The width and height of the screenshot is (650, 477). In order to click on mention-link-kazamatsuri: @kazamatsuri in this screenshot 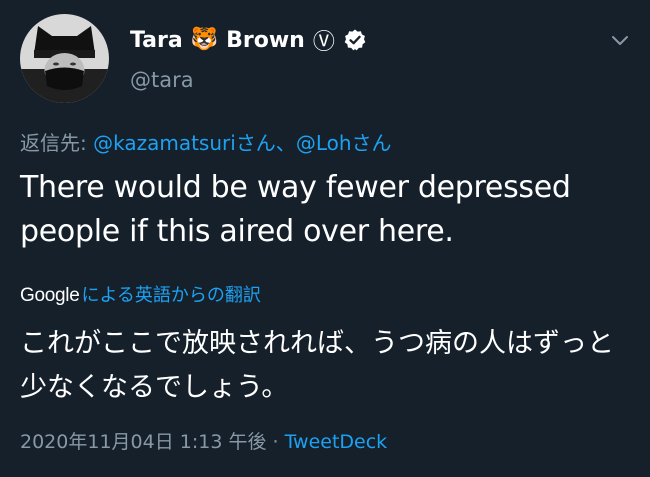, I will do `click(164, 143)`.